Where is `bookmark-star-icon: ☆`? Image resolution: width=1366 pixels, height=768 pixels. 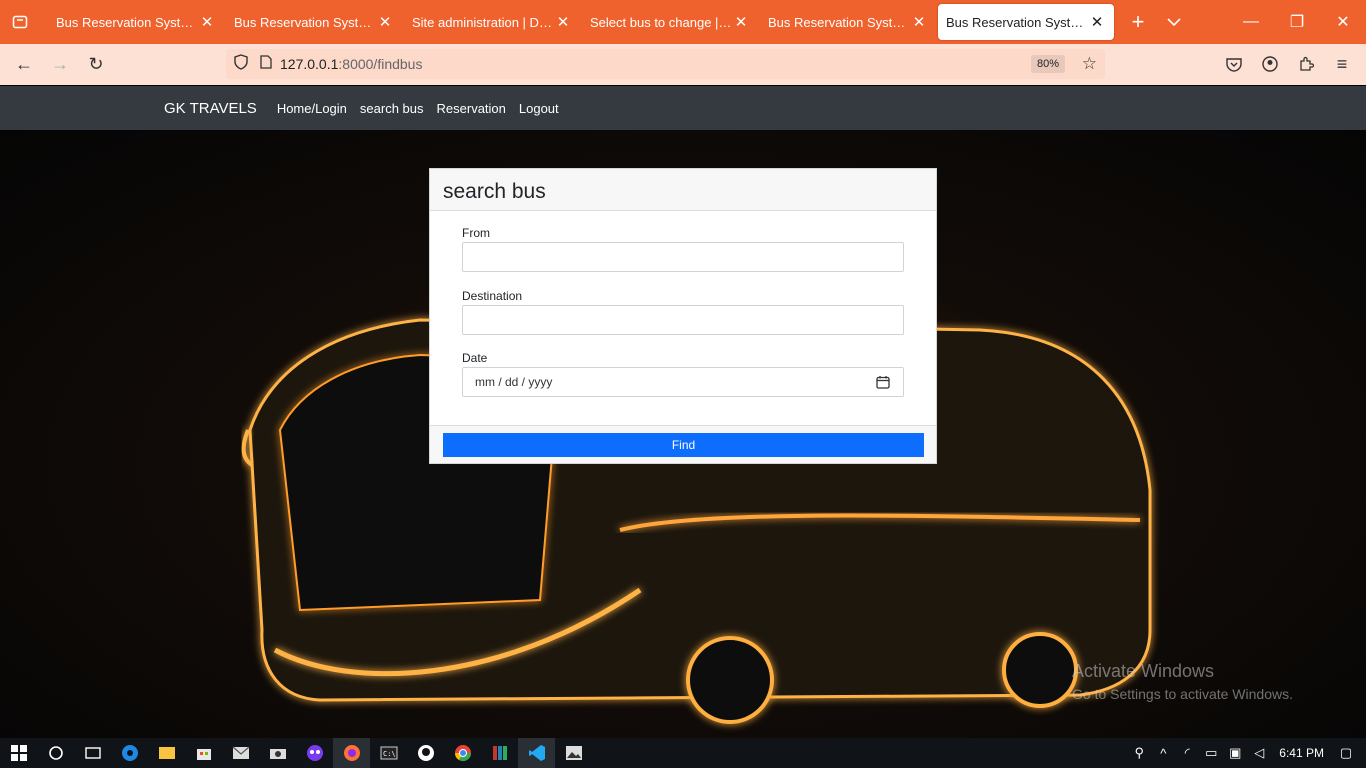
bookmark-star-icon: ☆ is located at coordinates (1089, 64).